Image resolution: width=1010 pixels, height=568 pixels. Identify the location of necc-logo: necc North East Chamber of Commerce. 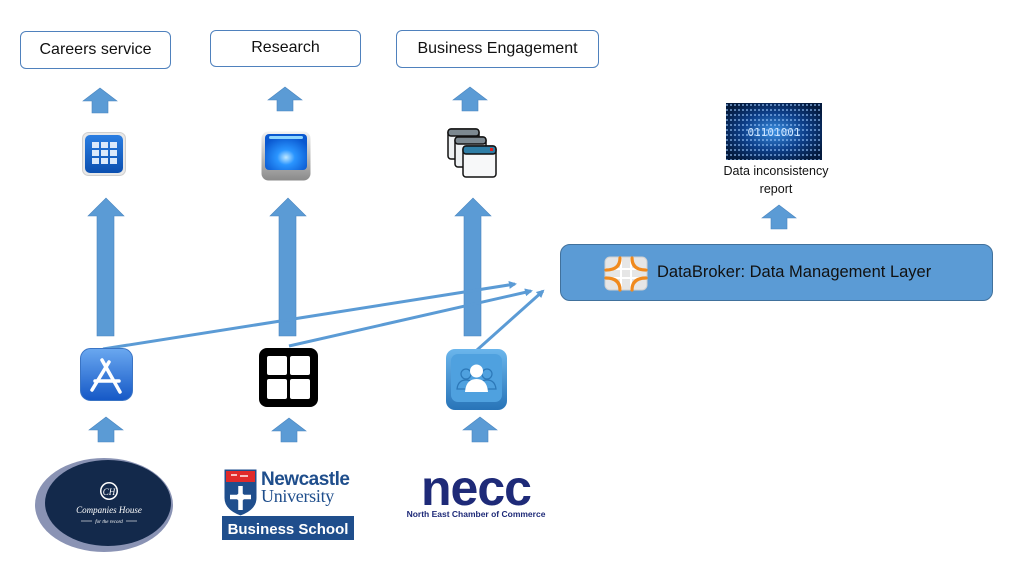
(477, 490).